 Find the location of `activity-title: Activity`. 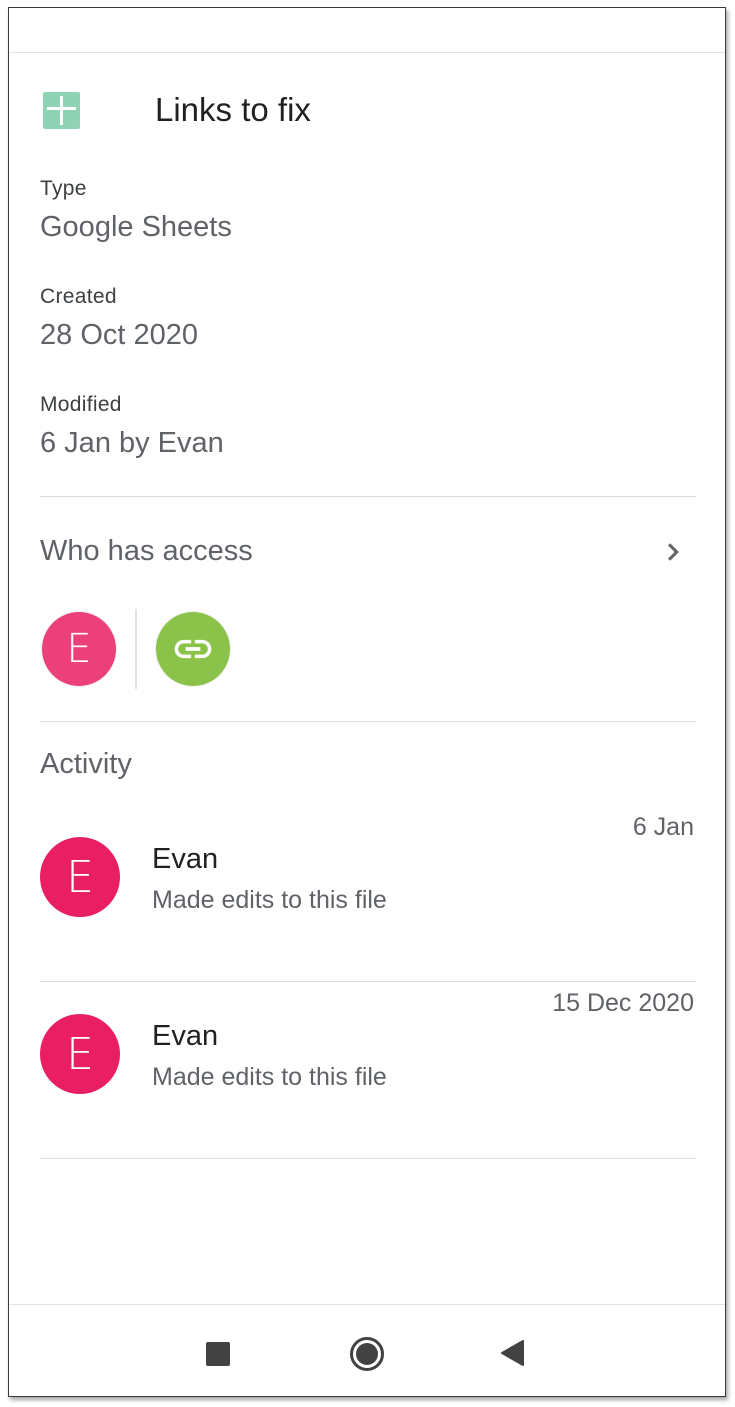

activity-title: Activity is located at coordinates (86, 764).